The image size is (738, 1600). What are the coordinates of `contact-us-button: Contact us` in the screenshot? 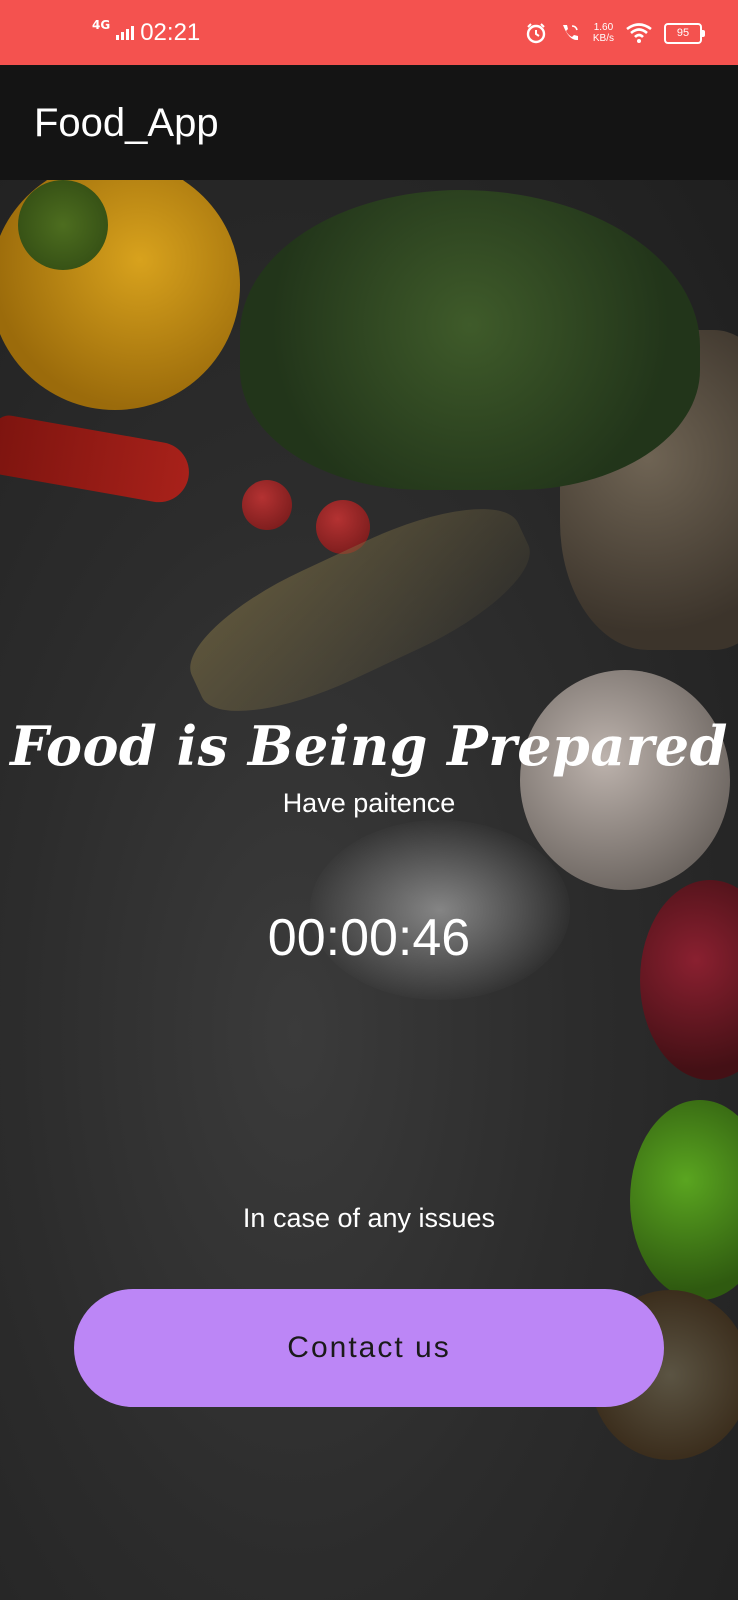 It's located at (369, 1348).